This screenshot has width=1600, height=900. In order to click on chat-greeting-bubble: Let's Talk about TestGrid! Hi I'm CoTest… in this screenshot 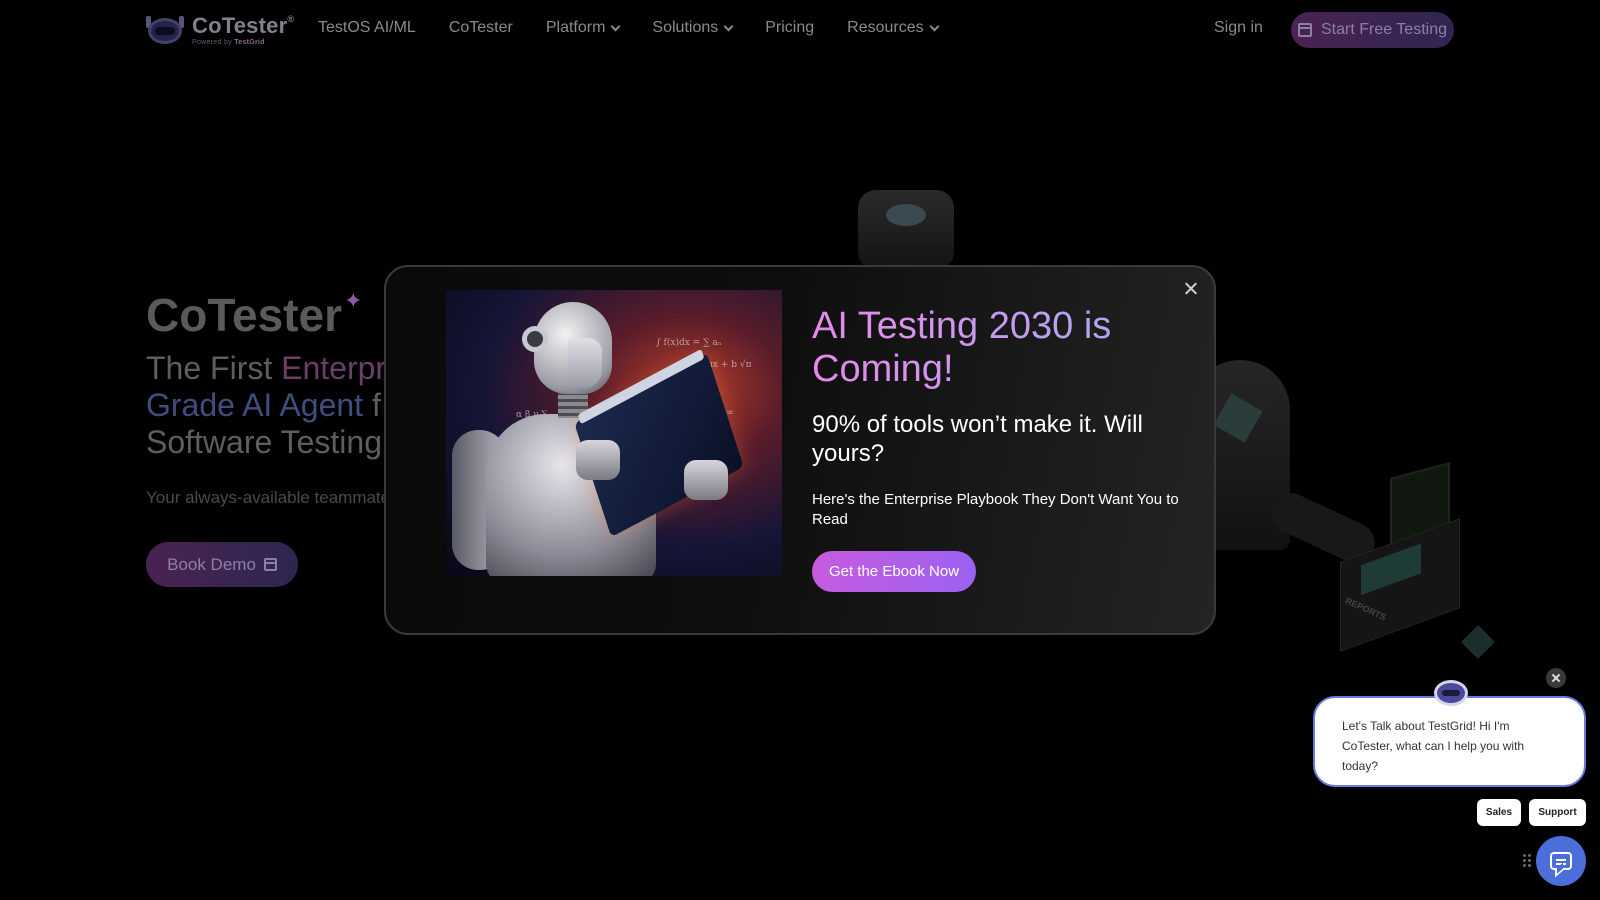, I will do `click(1449, 741)`.